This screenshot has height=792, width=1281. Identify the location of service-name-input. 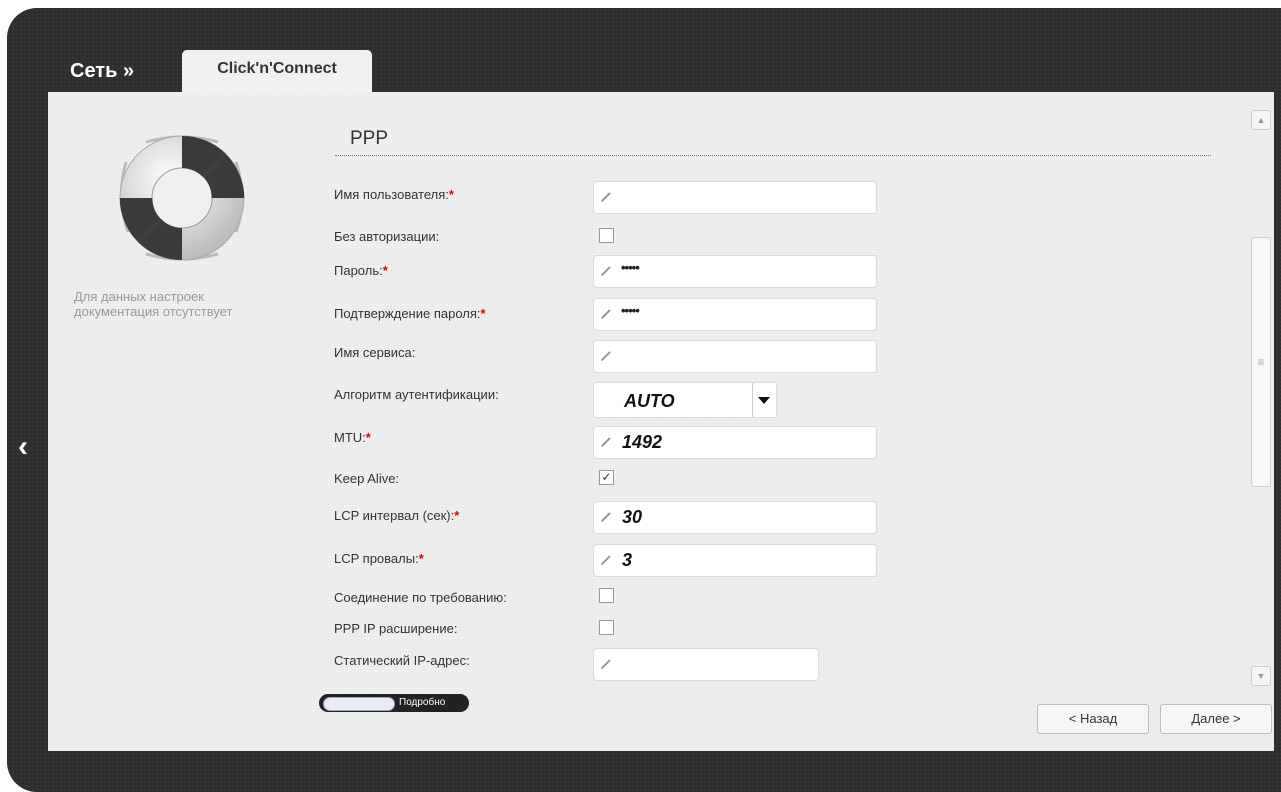
(735, 356).